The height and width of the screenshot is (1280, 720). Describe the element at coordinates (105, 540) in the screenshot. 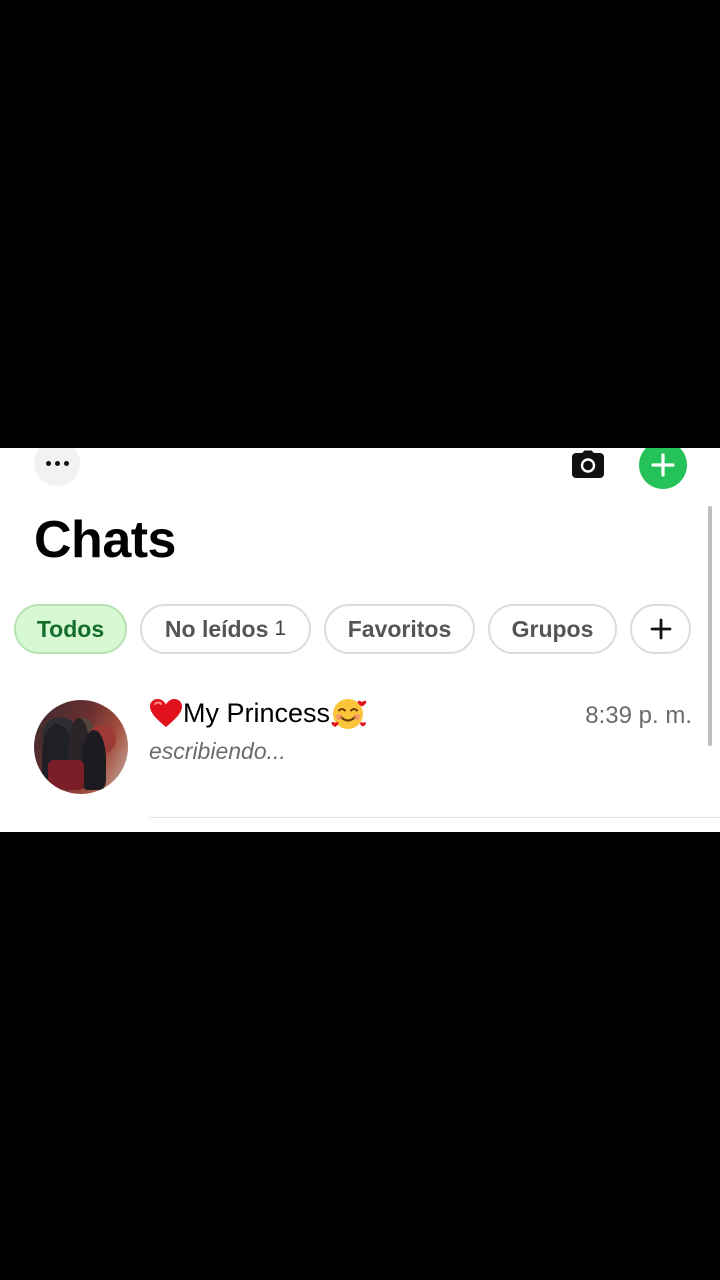

I see `page-title: Chats` at that location.